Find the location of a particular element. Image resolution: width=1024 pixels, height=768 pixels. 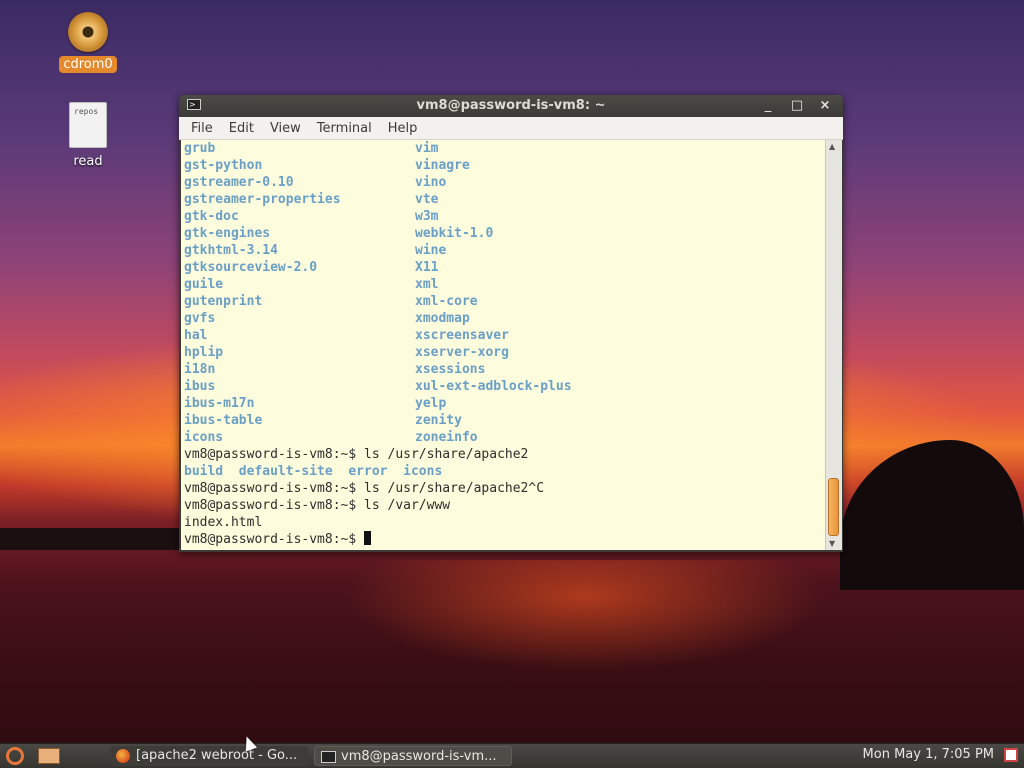

dir-entry: ibus-m17n is located at coordinates (219, 403).